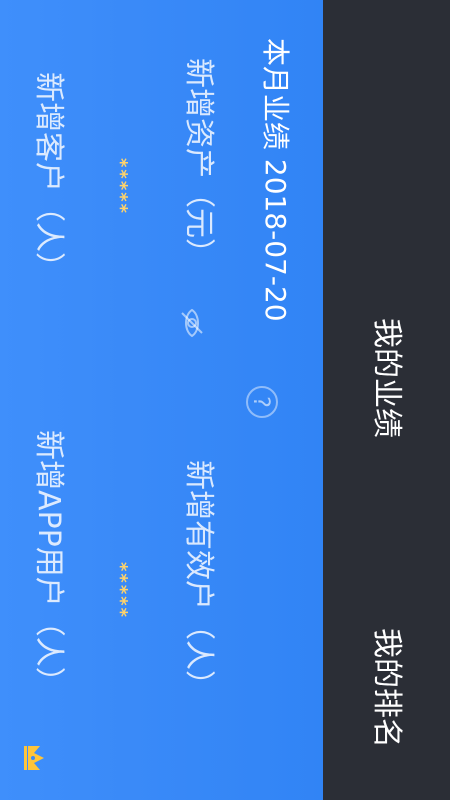  I want to click on crown-icon, so click(34, 758).